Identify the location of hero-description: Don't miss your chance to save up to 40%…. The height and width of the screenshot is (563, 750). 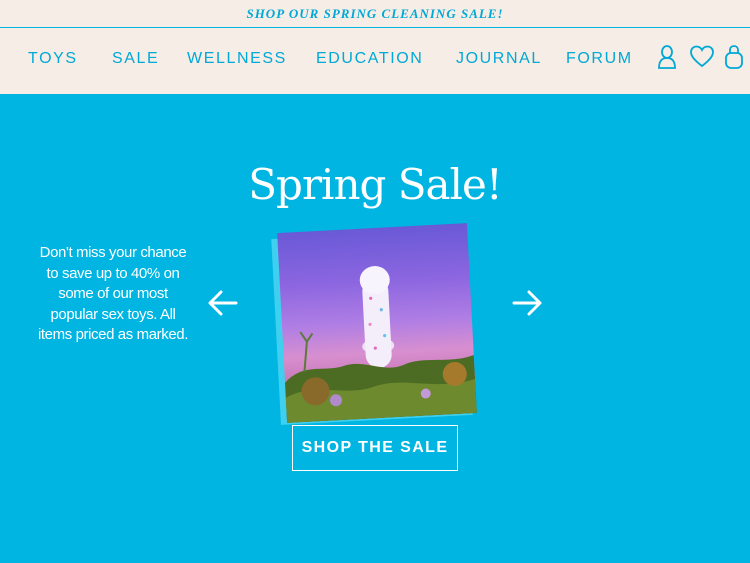
(113, 294).